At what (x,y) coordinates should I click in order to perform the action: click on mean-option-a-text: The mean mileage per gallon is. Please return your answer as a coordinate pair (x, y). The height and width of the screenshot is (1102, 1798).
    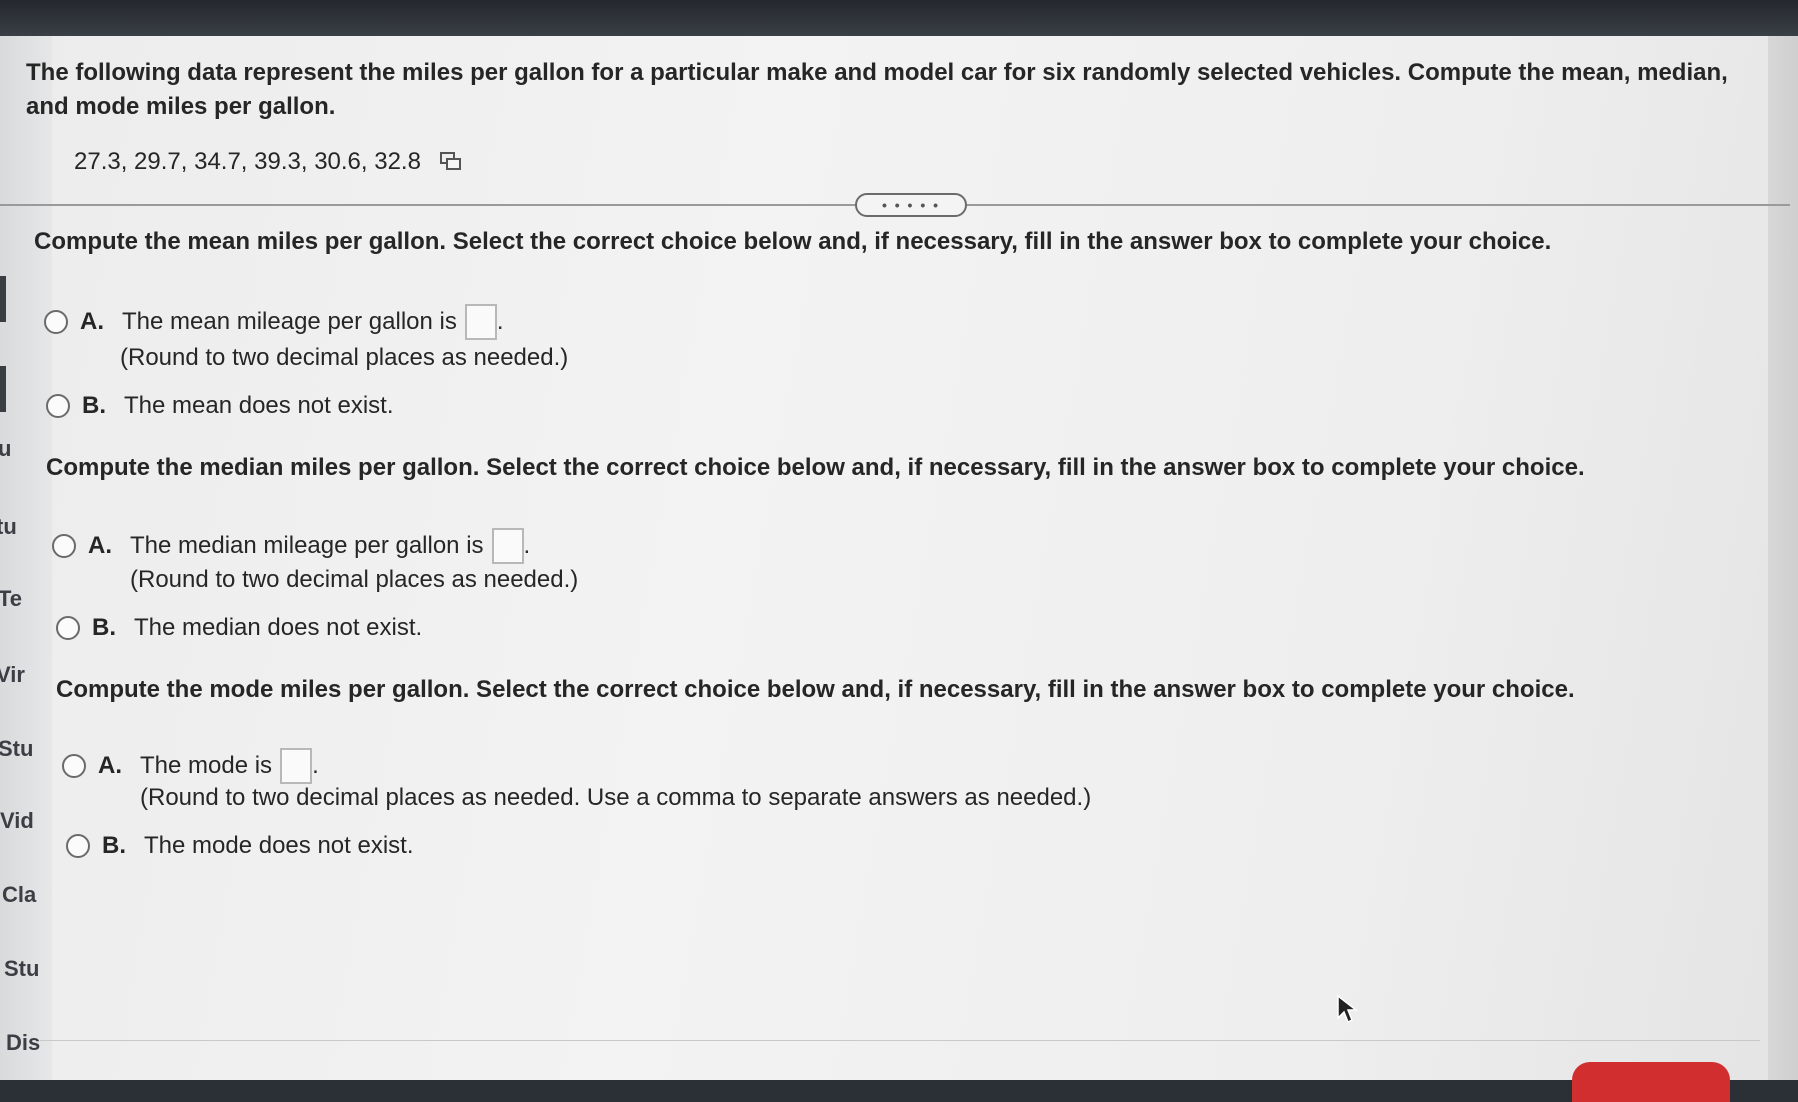
    Looking at the image, I should click on (289, 321).